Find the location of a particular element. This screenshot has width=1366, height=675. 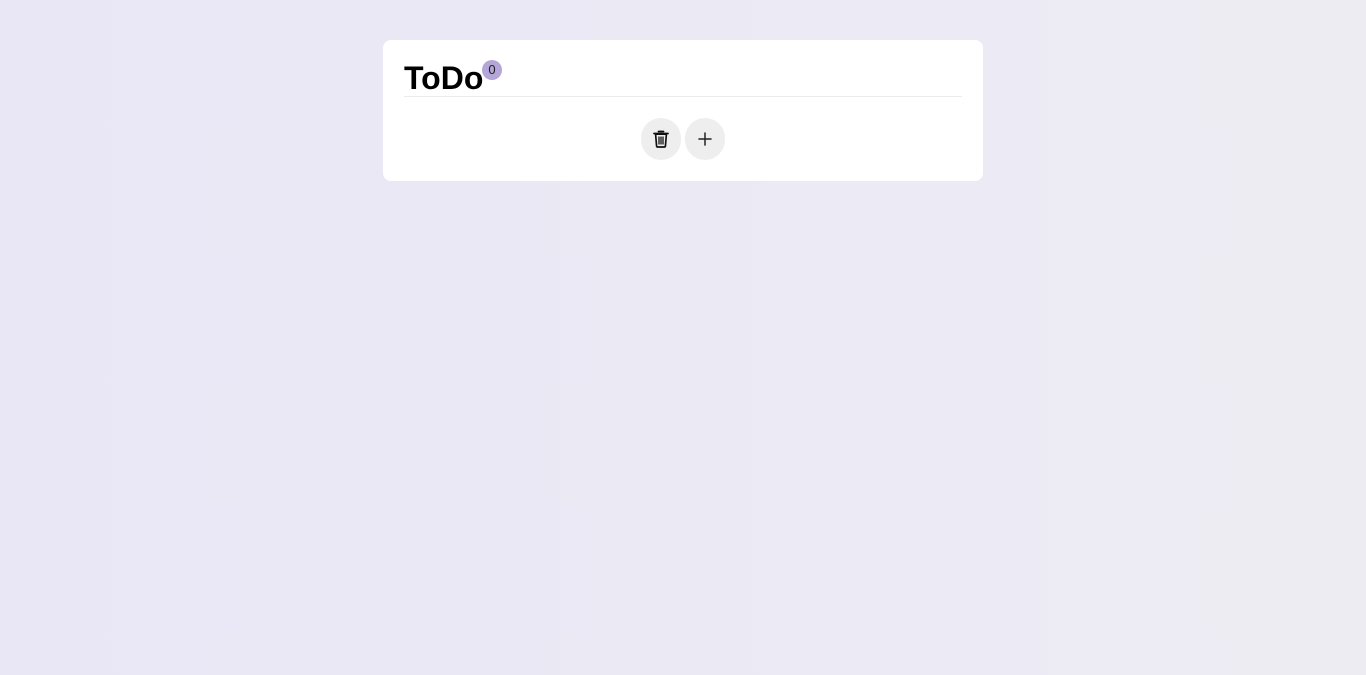

delete-button is located at coordinates (661, 139).